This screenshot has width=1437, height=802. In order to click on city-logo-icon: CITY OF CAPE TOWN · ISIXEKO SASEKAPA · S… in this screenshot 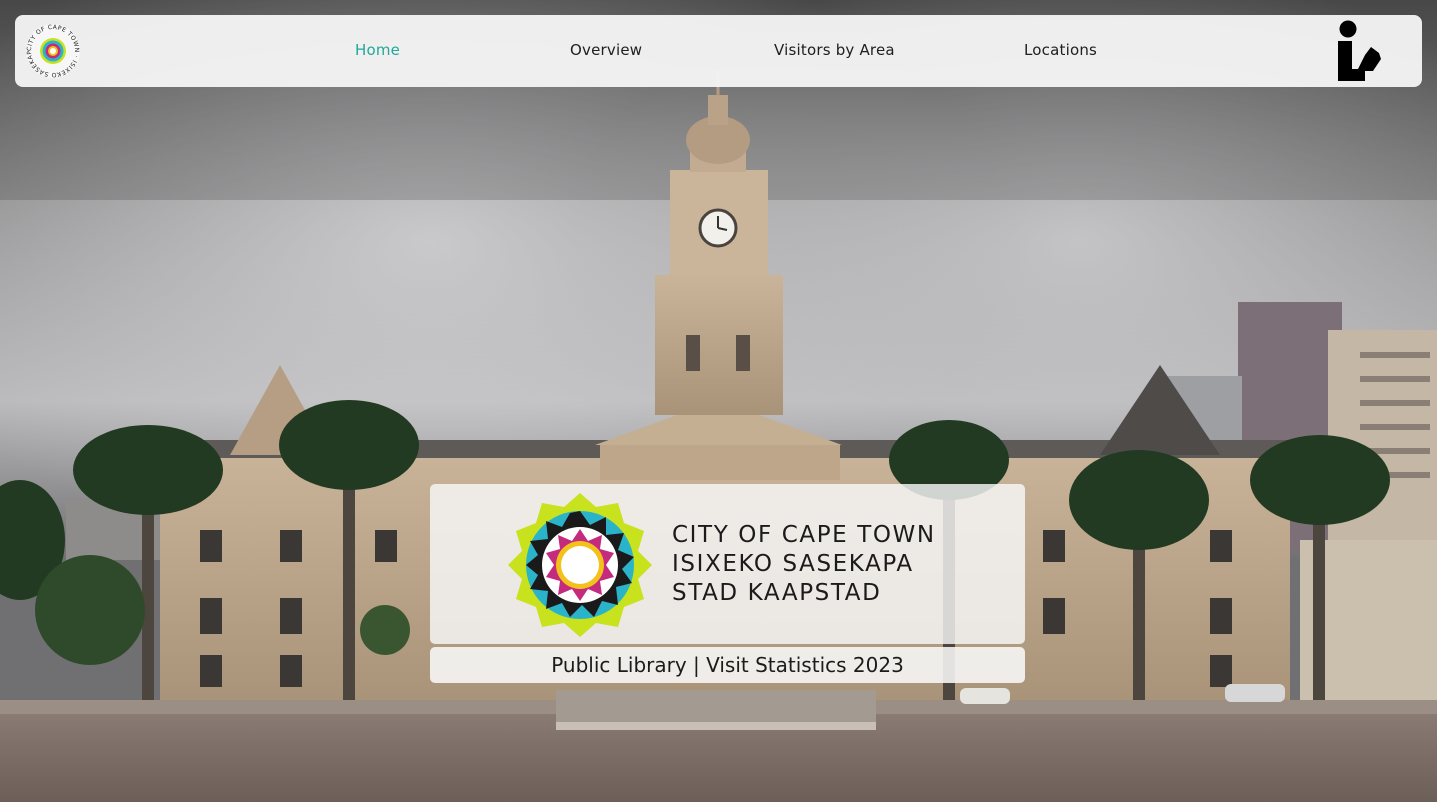, I will do `click(53, 51)`.